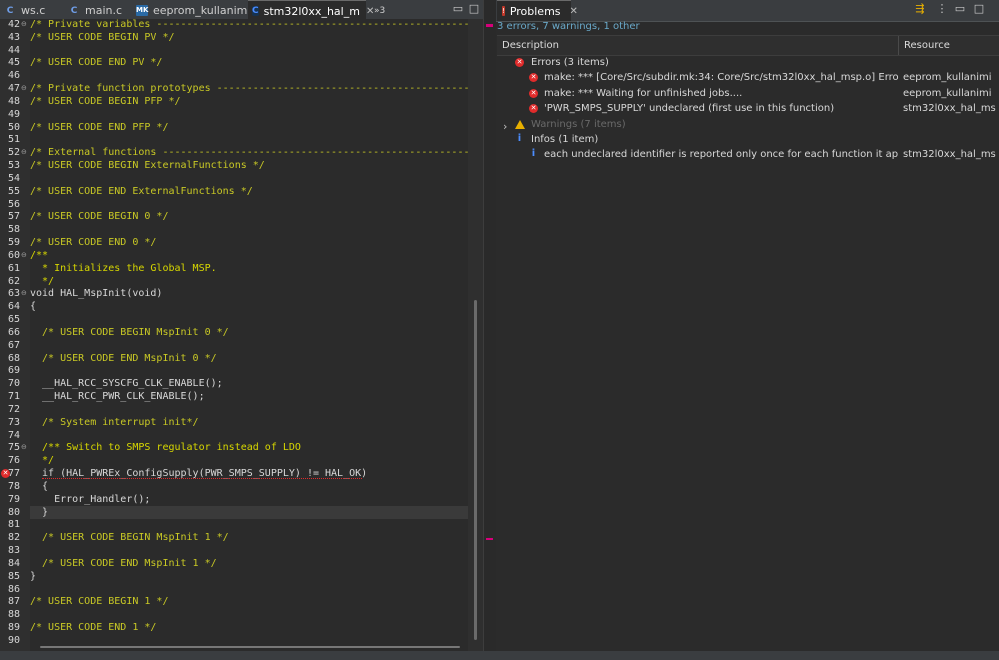 The image size is (999, 660). I want to click on c-file-icon: C, so click(10, 10).